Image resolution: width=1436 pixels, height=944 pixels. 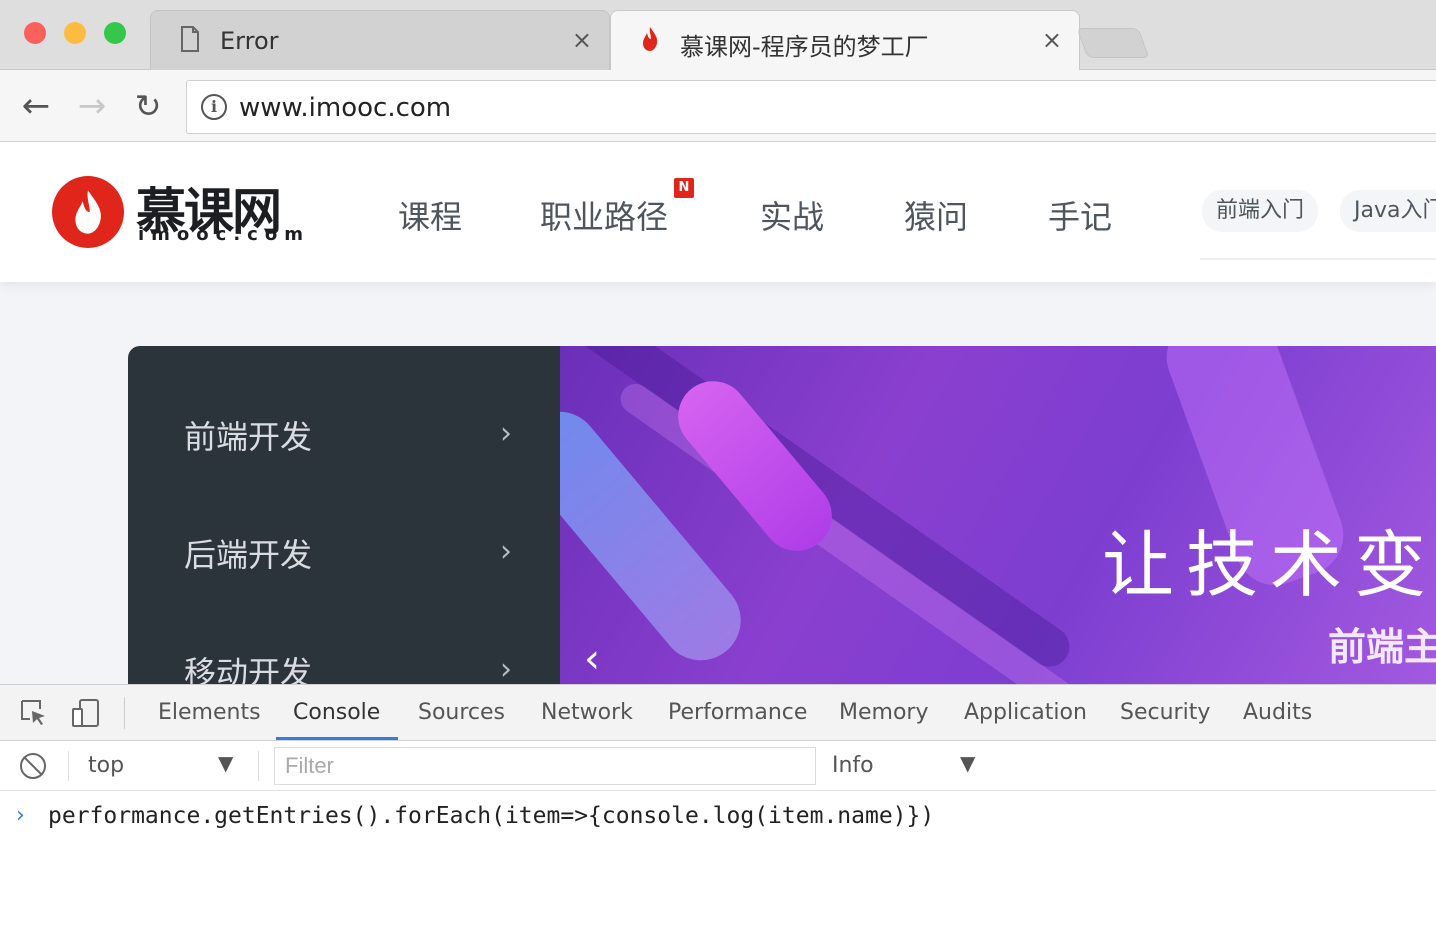 I want to click on console-toolbar: top ▼ Info ▼, so click(x=718, y=766).